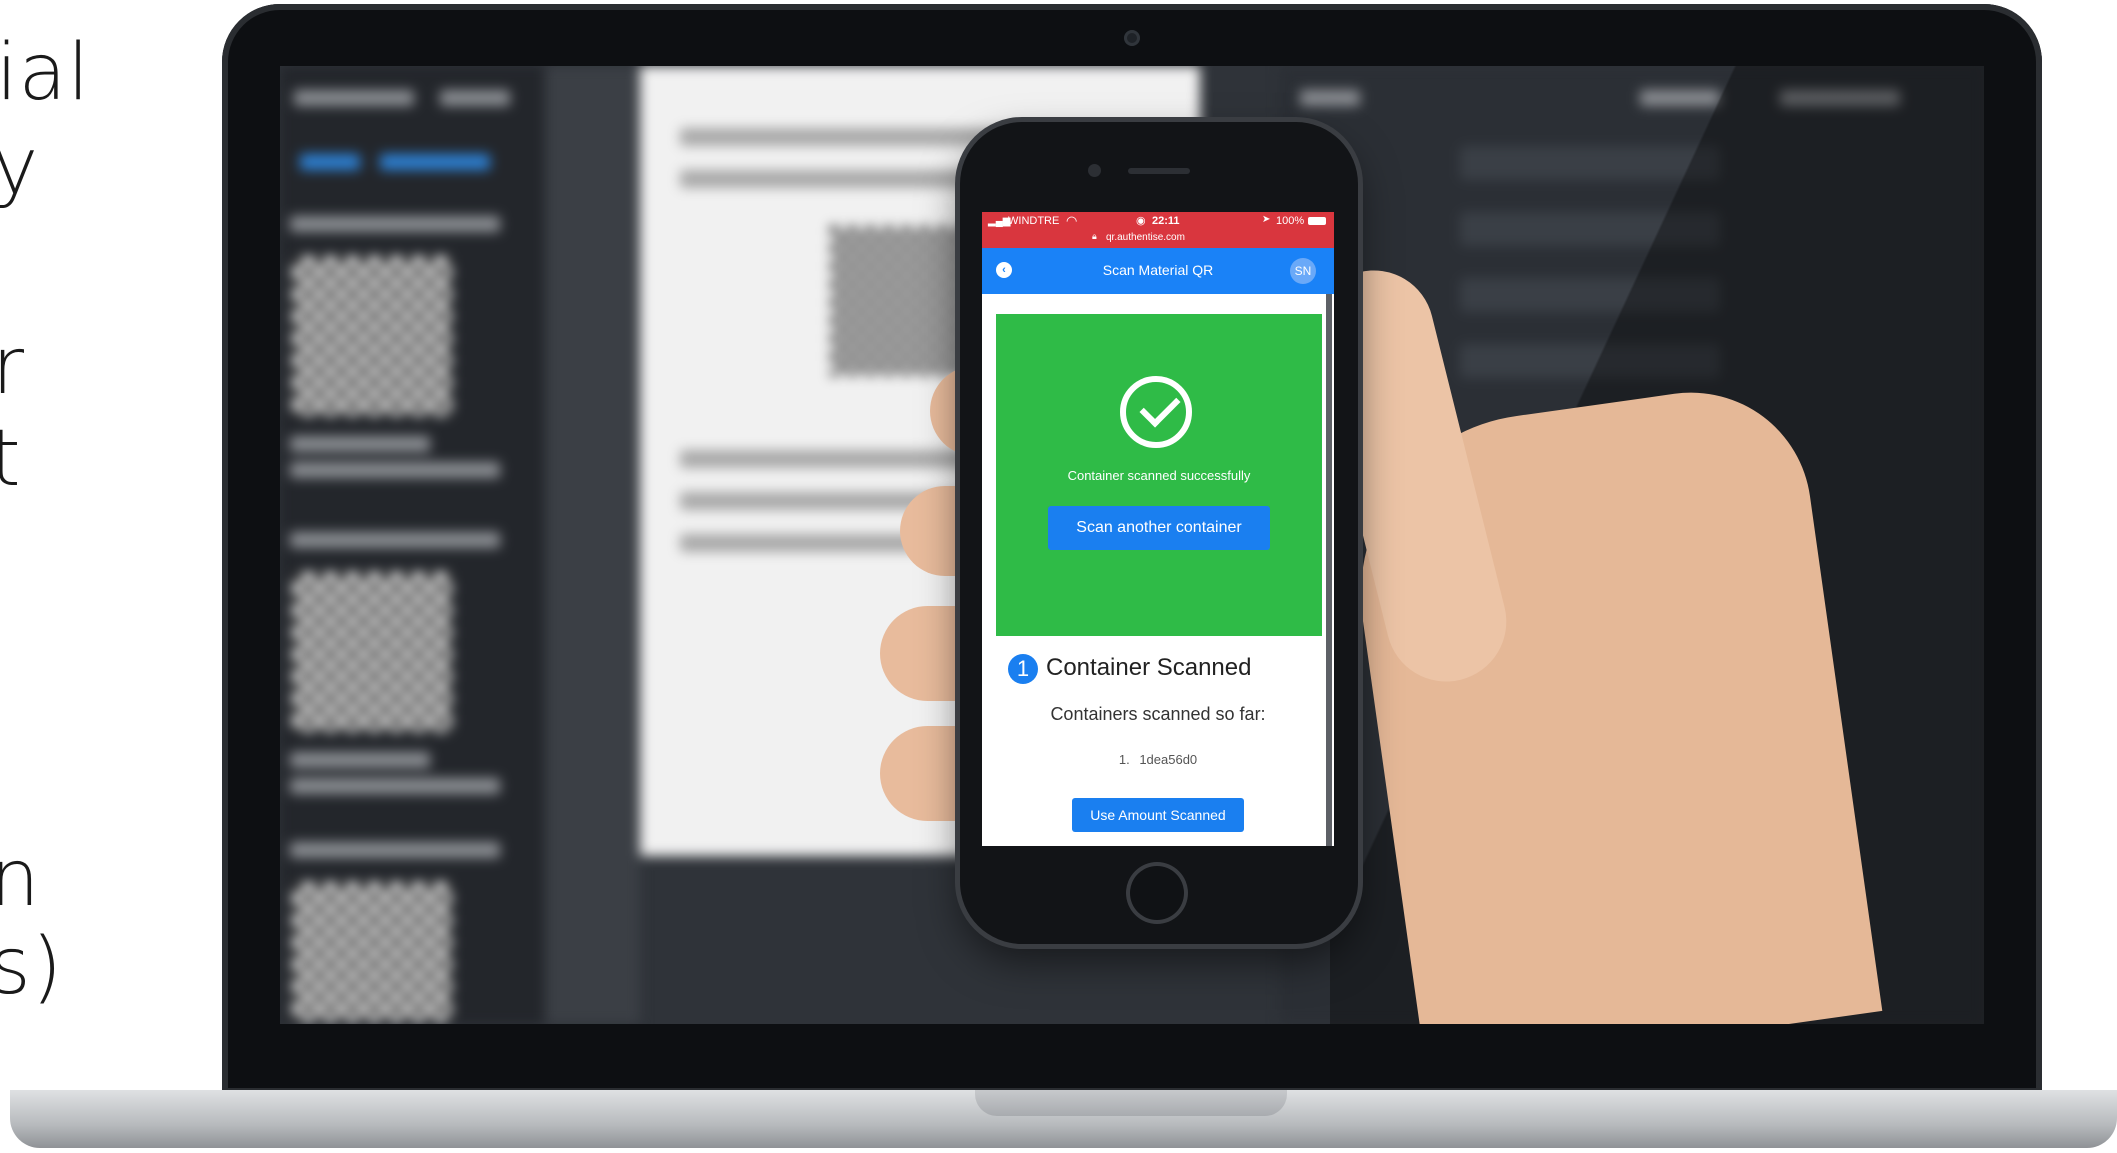  I want to click on app-header: ‹ Scan Material QR SN, so click(1158, 271).